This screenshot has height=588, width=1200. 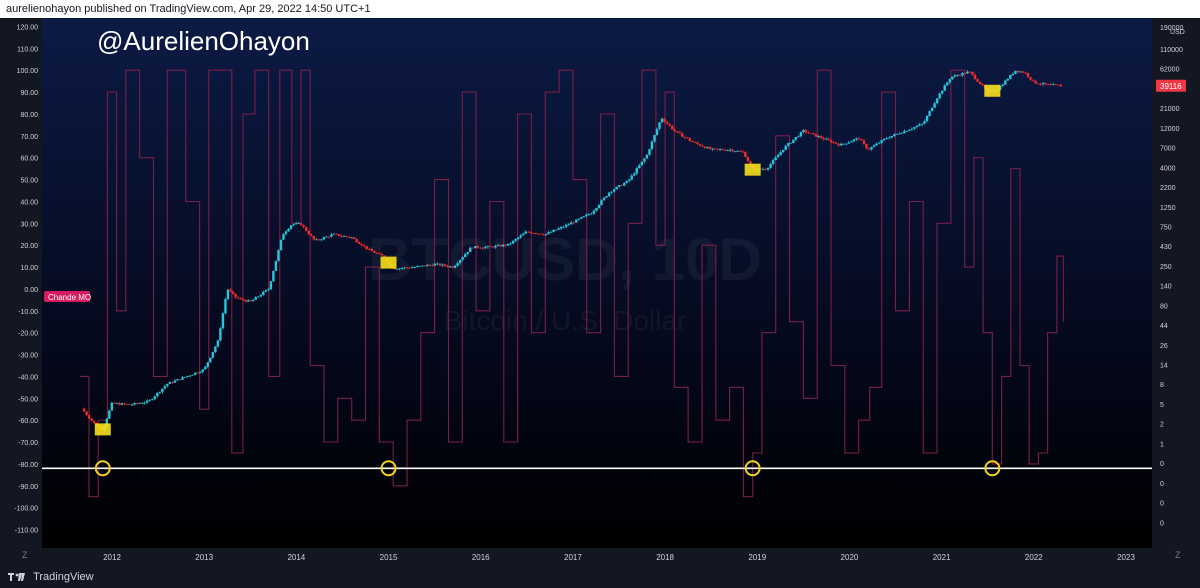 What do you see at coordinates (1166, 287) in the screenshot?
I see `right-axis-tick: 140` at bounding box center [1166, 287].